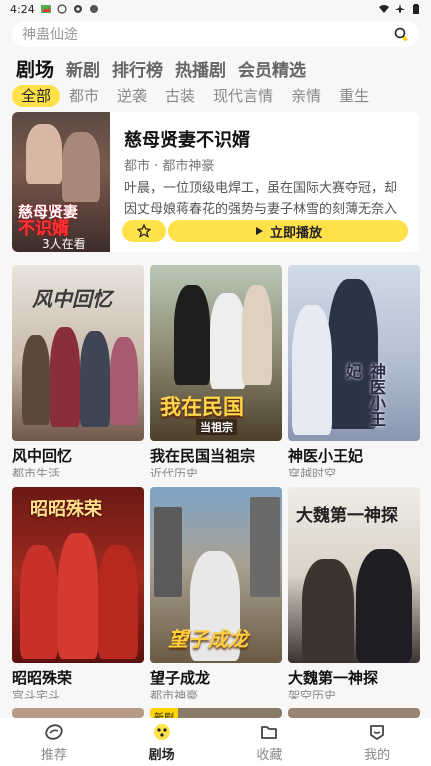 The width and height of the screenshot is (431, 766). Describe the element at coordinates (377, 742) in the screenshot. I see `nav-profile: 我的` at that location.